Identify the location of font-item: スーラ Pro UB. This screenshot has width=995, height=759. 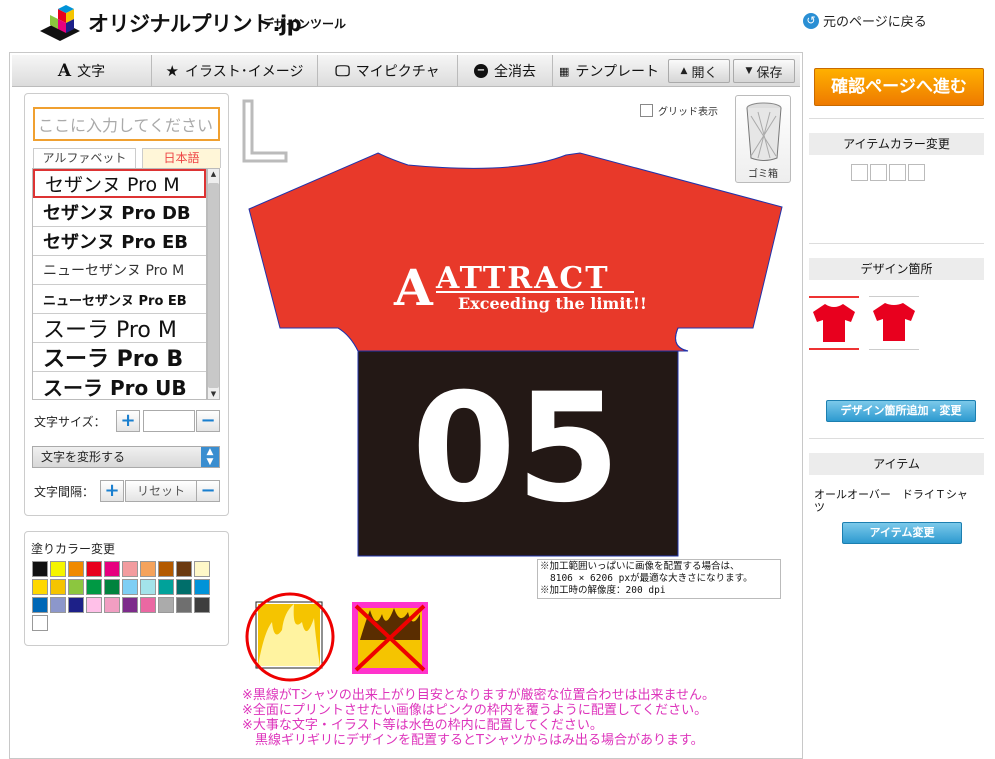
(119, 386).